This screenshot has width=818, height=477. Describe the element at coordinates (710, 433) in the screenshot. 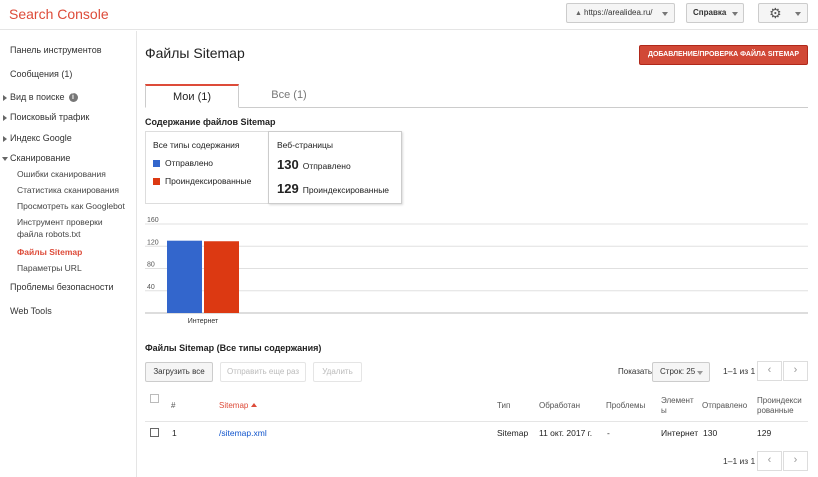

I see `cell-submitted: 130` at that location.